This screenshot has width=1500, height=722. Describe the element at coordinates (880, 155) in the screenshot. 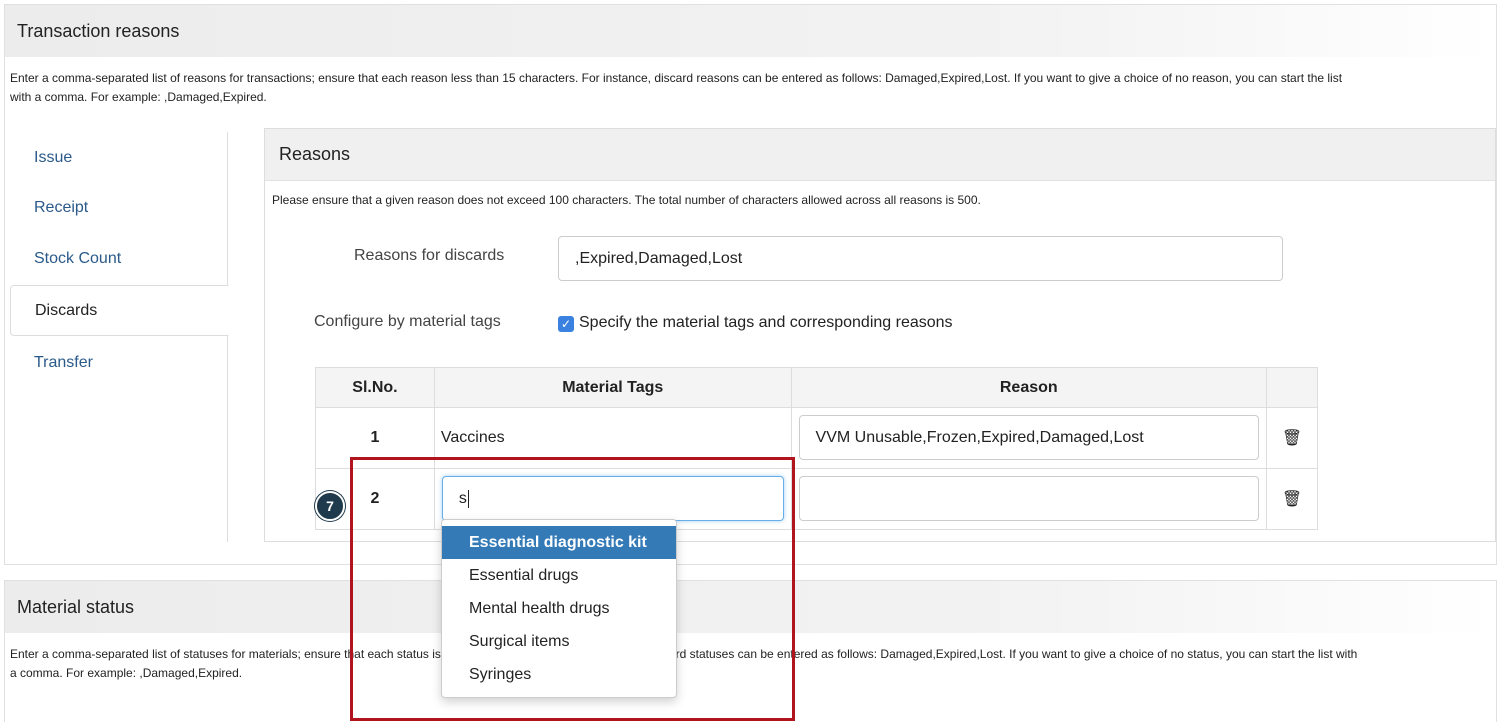

I see `reasons-title: Reasons` at that location.